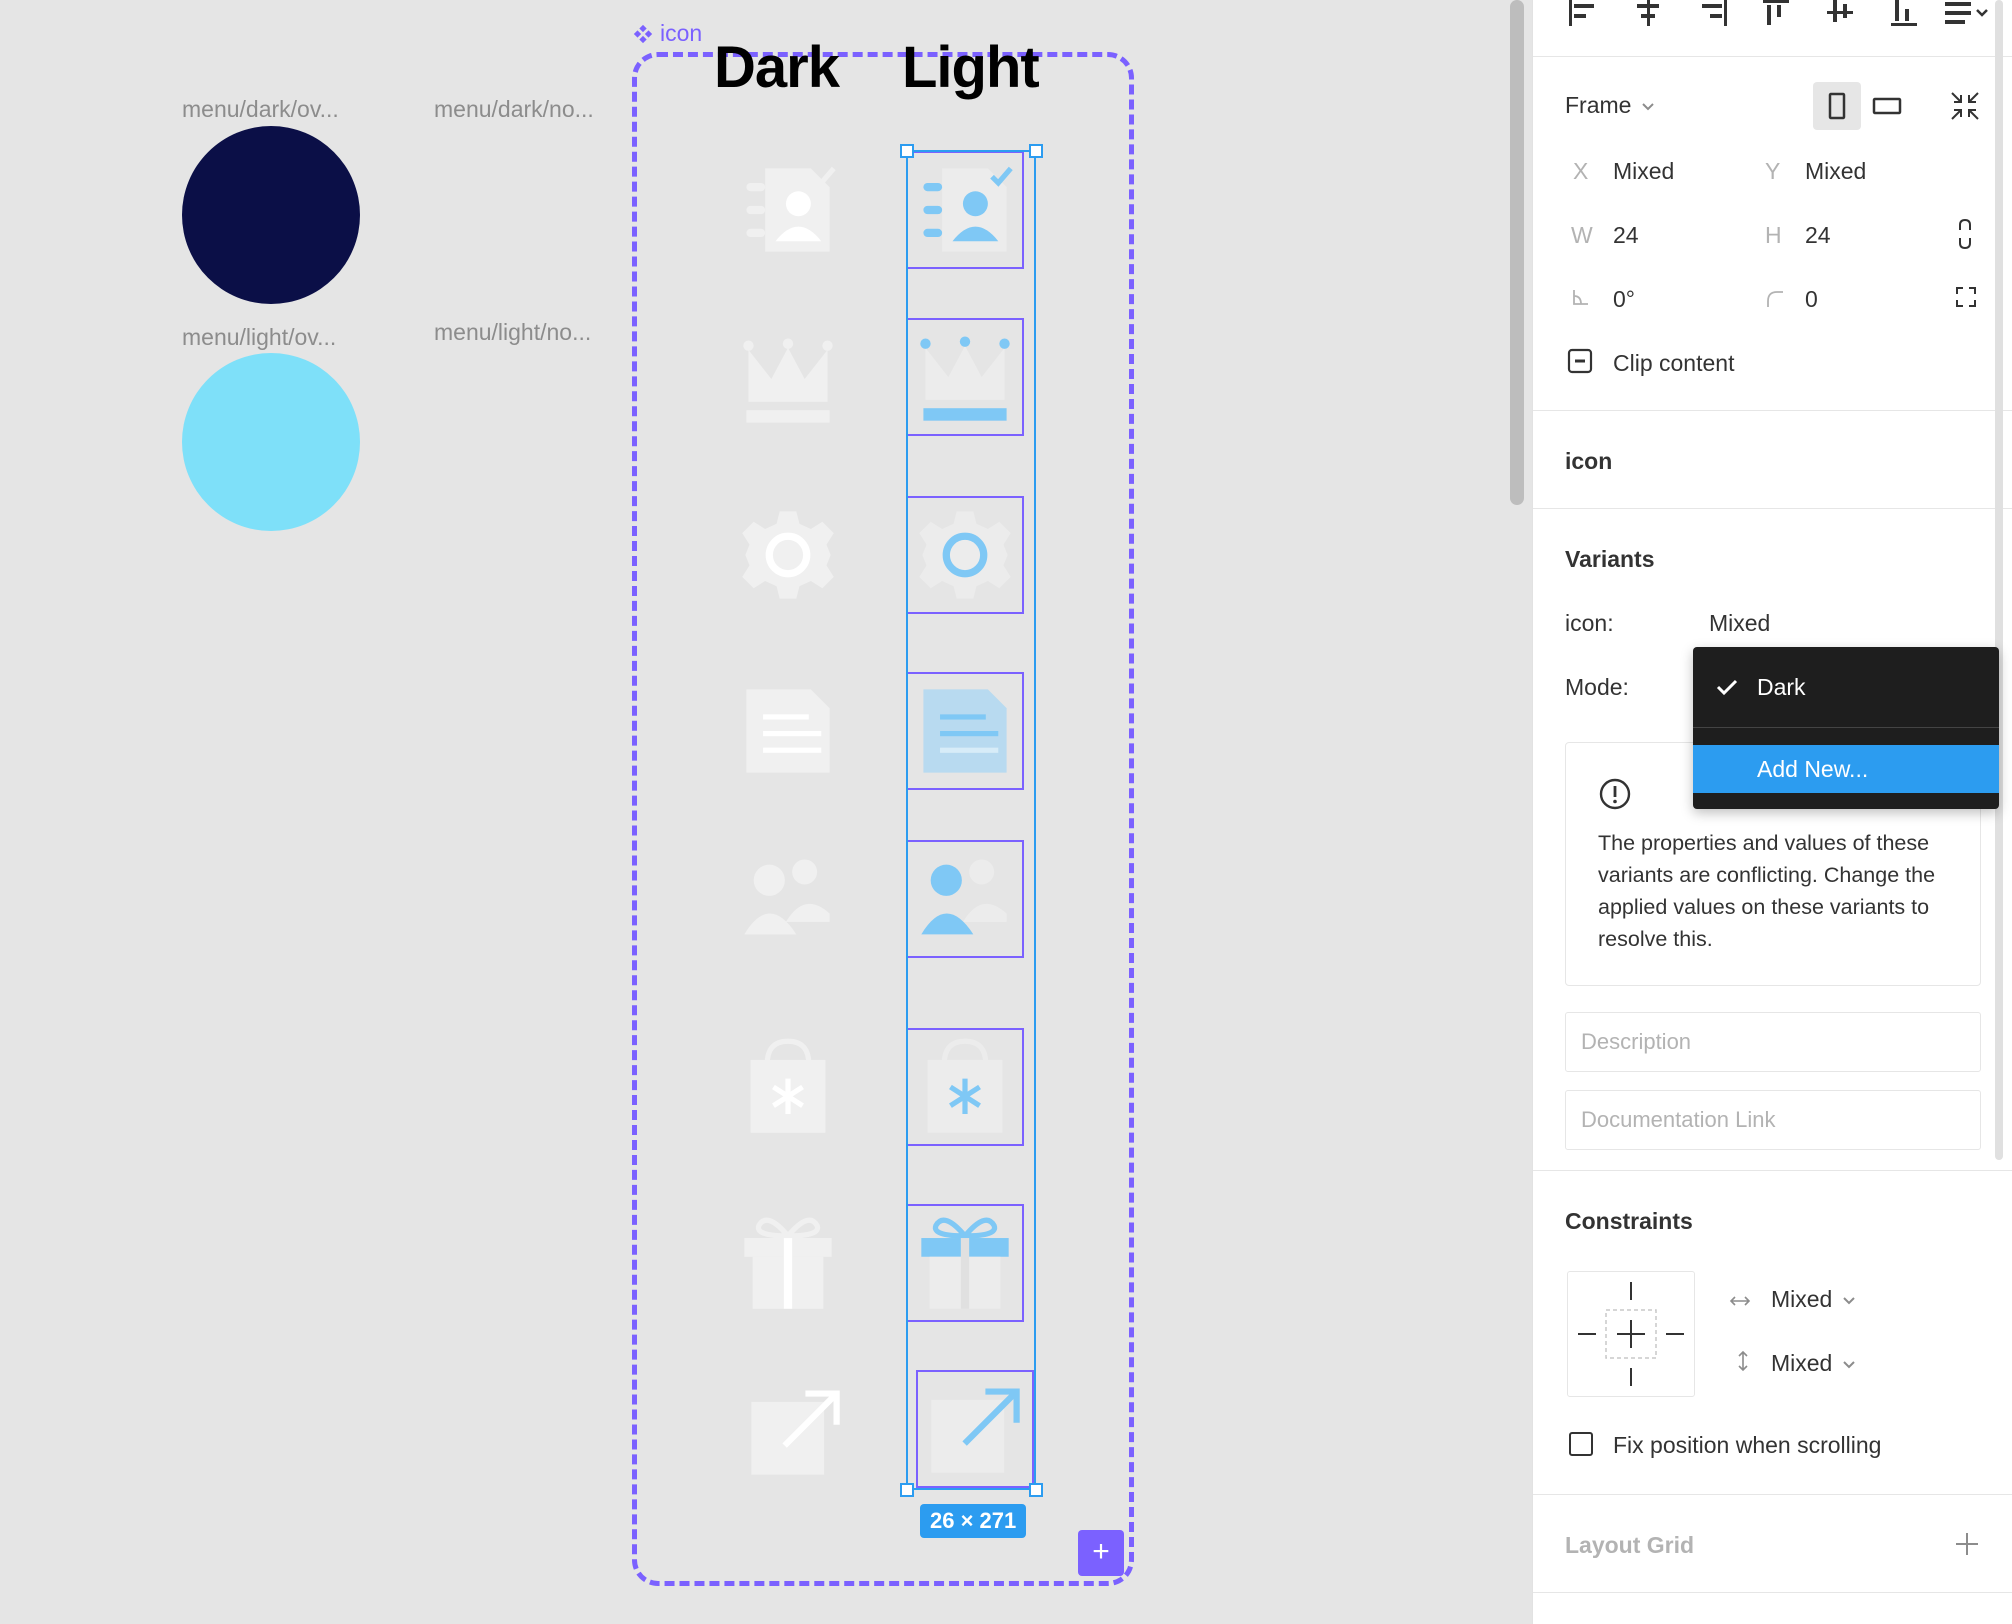  Describe the element at coordinates (1624, 299) in the screenshot. I see `rotation-input: 0°` at that location.